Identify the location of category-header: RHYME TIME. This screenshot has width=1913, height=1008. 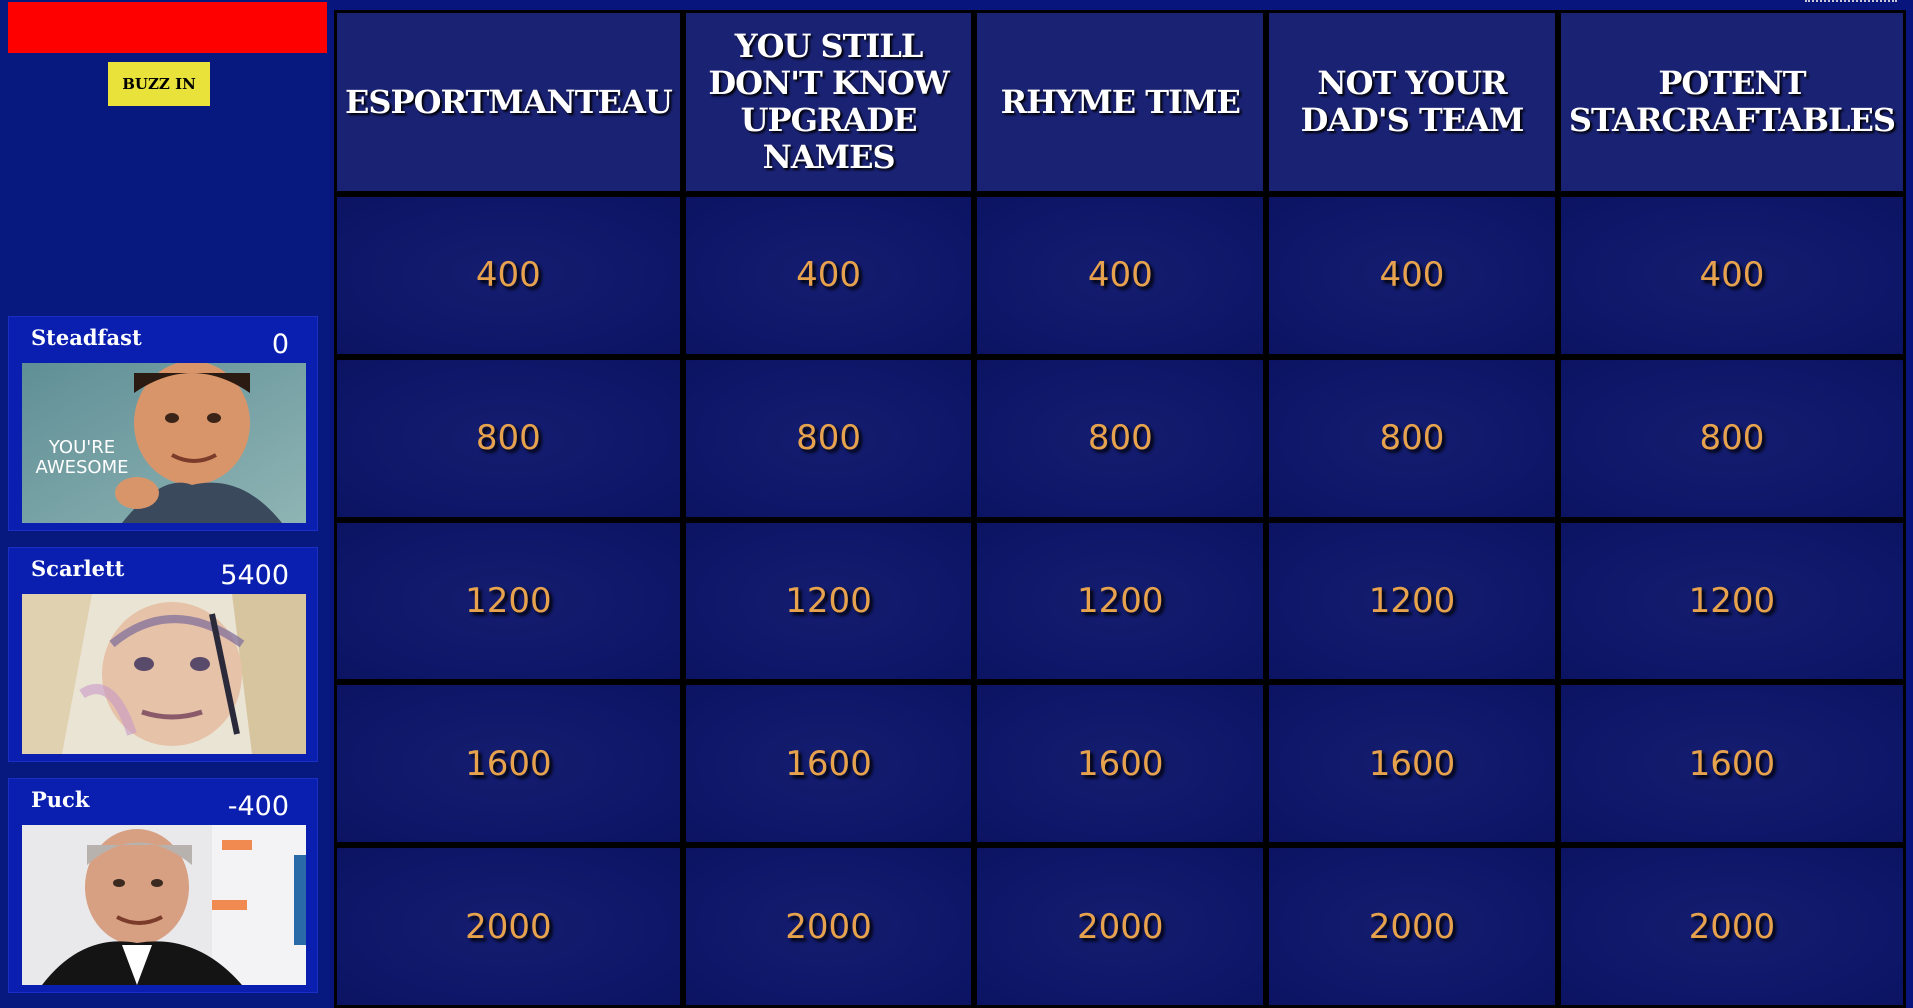
(1120, 102).